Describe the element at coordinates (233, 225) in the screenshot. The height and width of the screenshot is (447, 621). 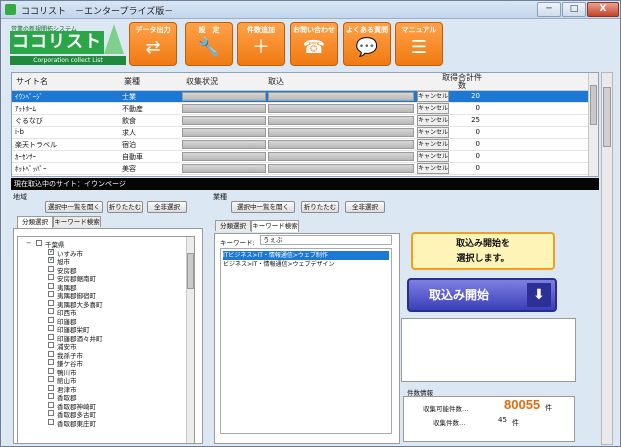
I see `industry-tab-category: 分類選択` at that location.